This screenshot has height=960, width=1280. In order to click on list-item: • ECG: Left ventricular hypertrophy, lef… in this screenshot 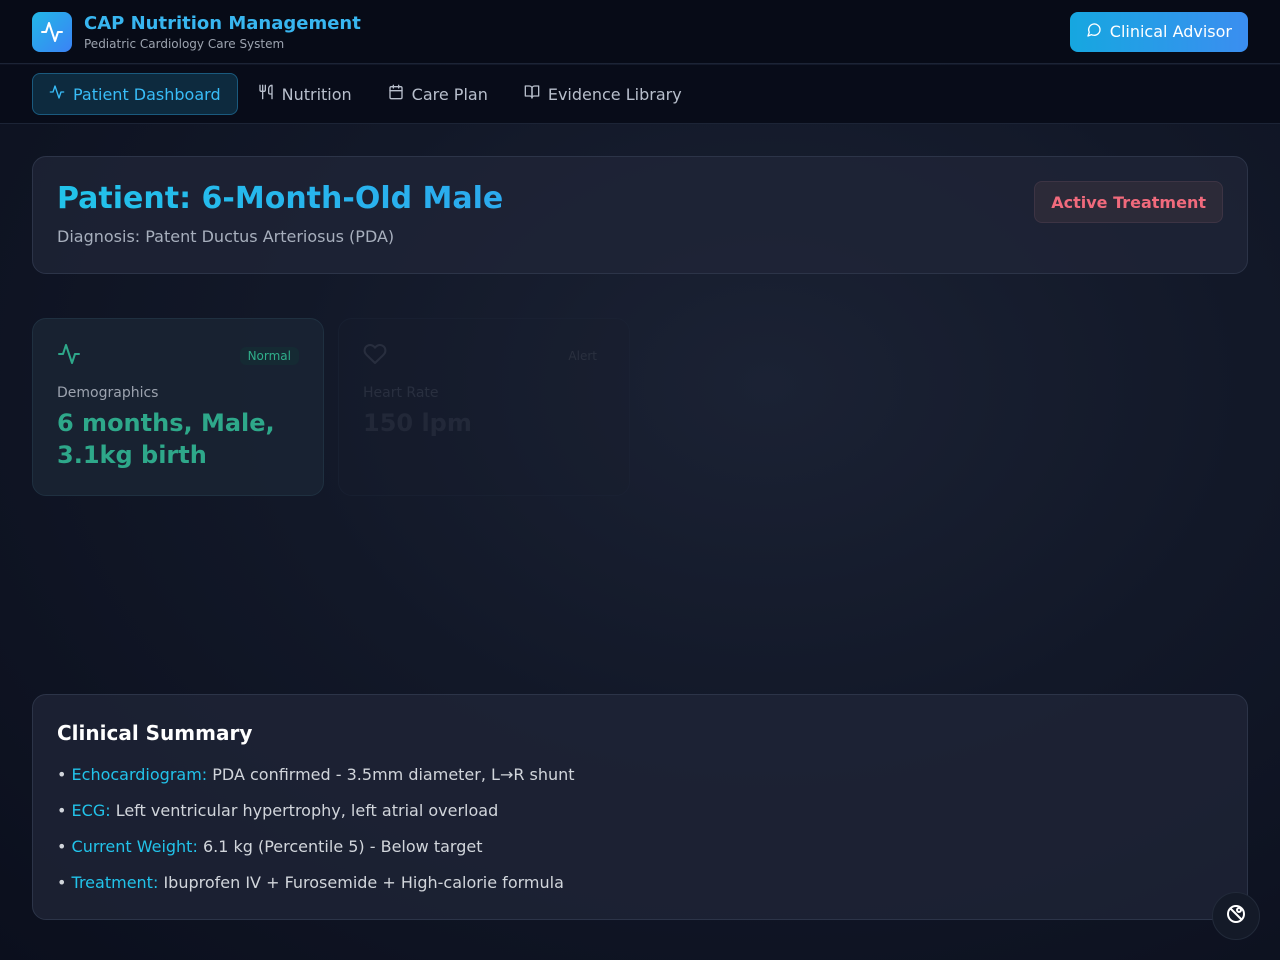, I will do `click(278, 810)`.